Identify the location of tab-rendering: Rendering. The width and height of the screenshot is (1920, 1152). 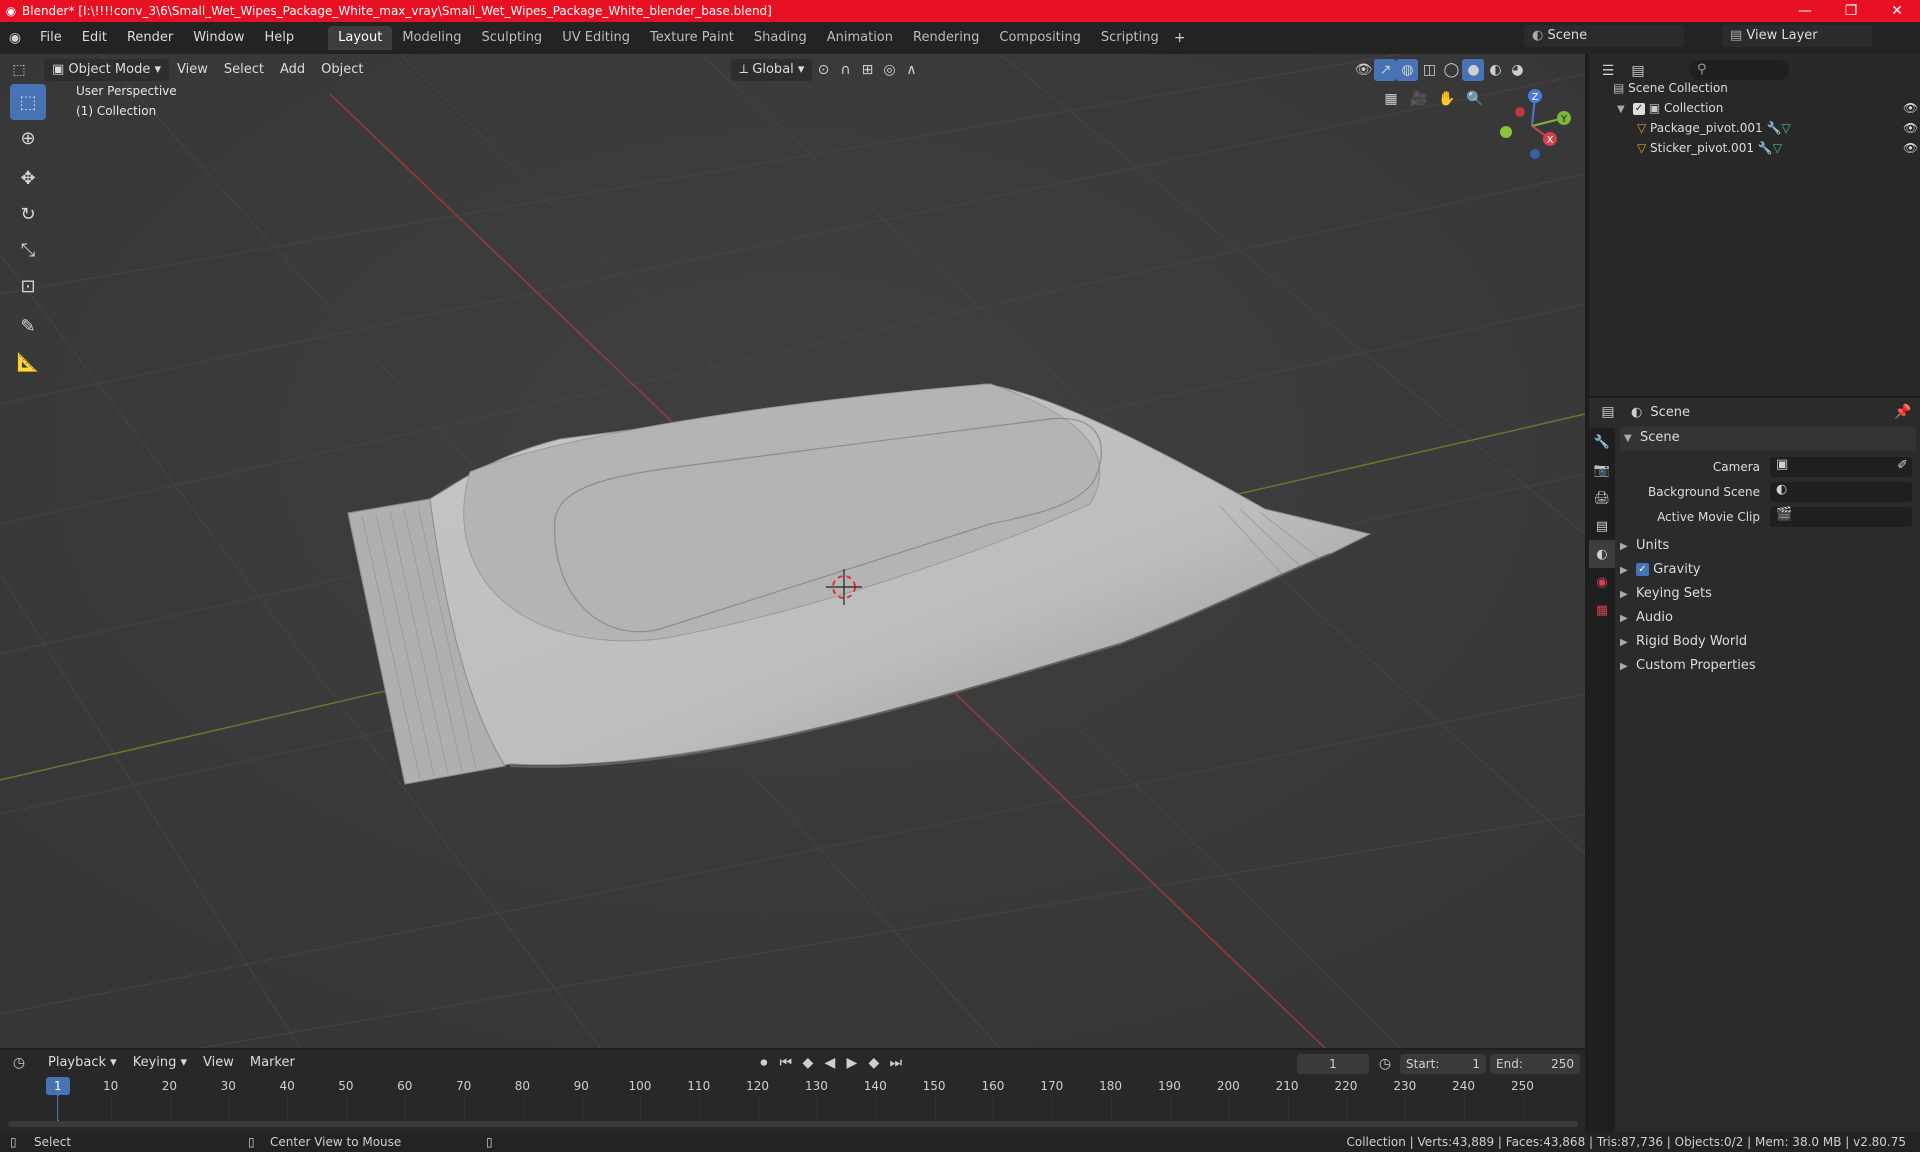
(946, 38).